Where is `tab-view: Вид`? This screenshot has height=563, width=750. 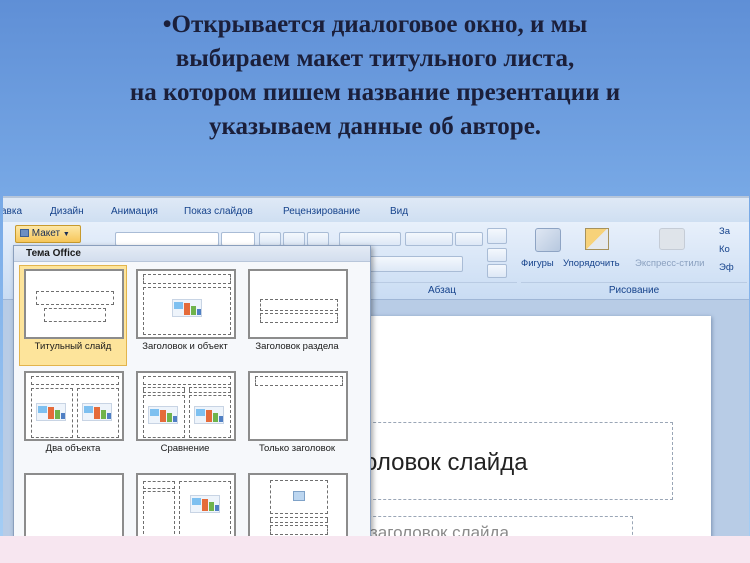 tab-view: Вид is located at coordinates (399, 211).